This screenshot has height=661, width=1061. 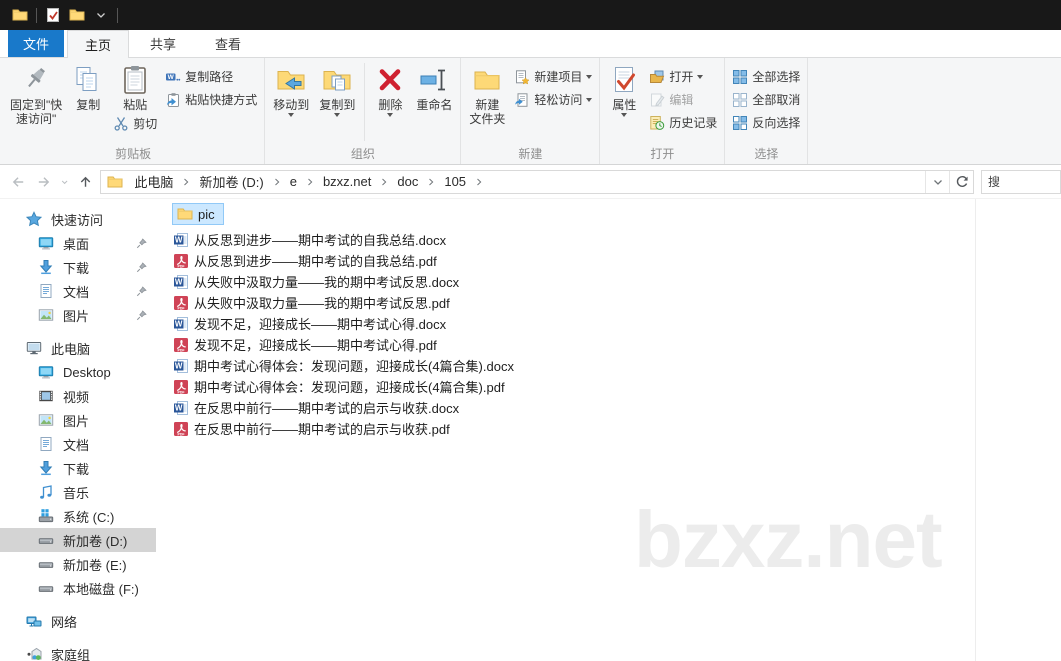 I want to click on breadcrumb-item: e, so click(x=293, y=182).